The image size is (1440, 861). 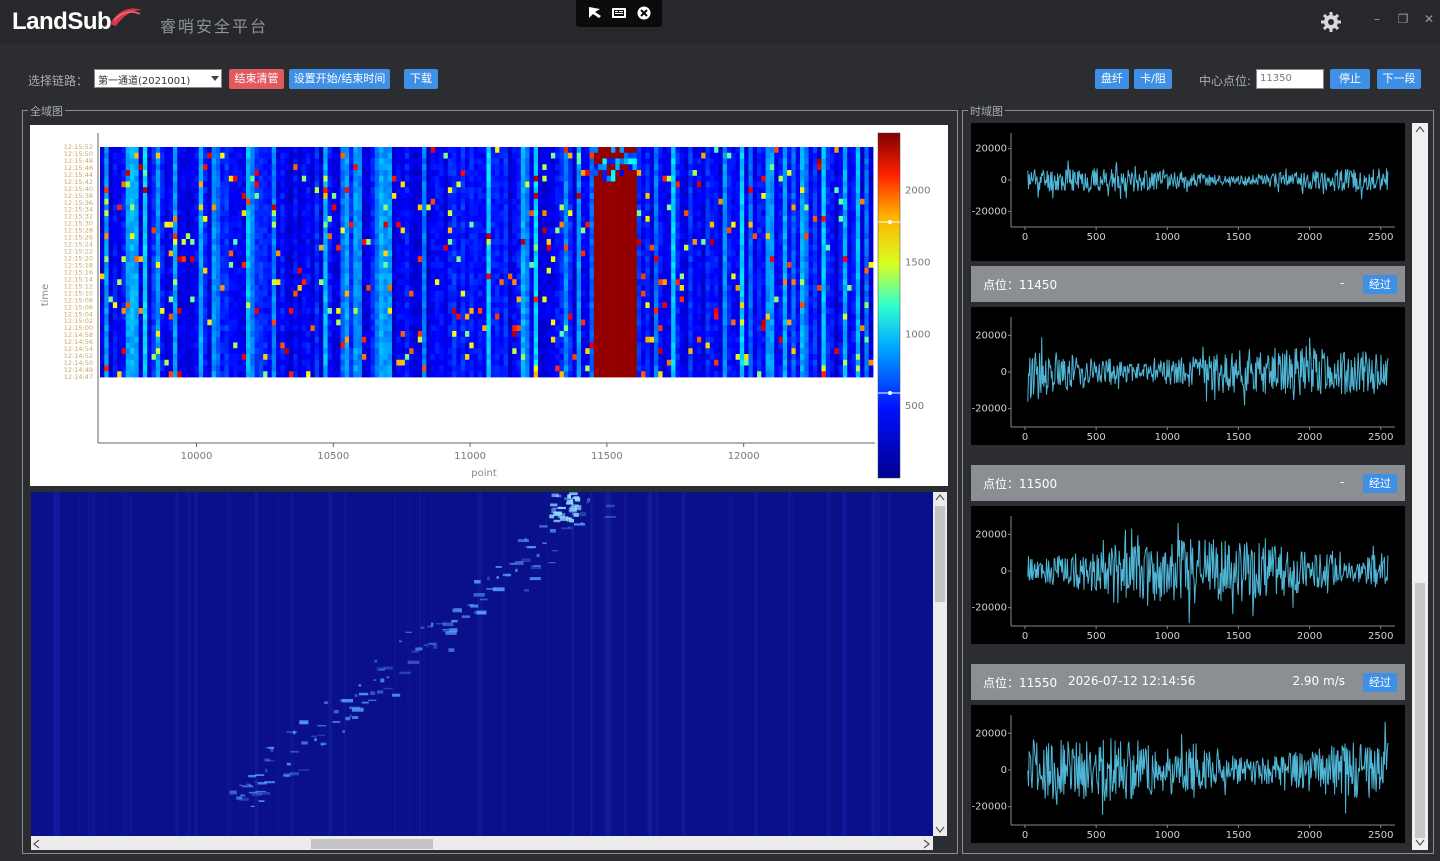 I want to click on link-select: 第一通道(2021001), so click(x=158, y=78).